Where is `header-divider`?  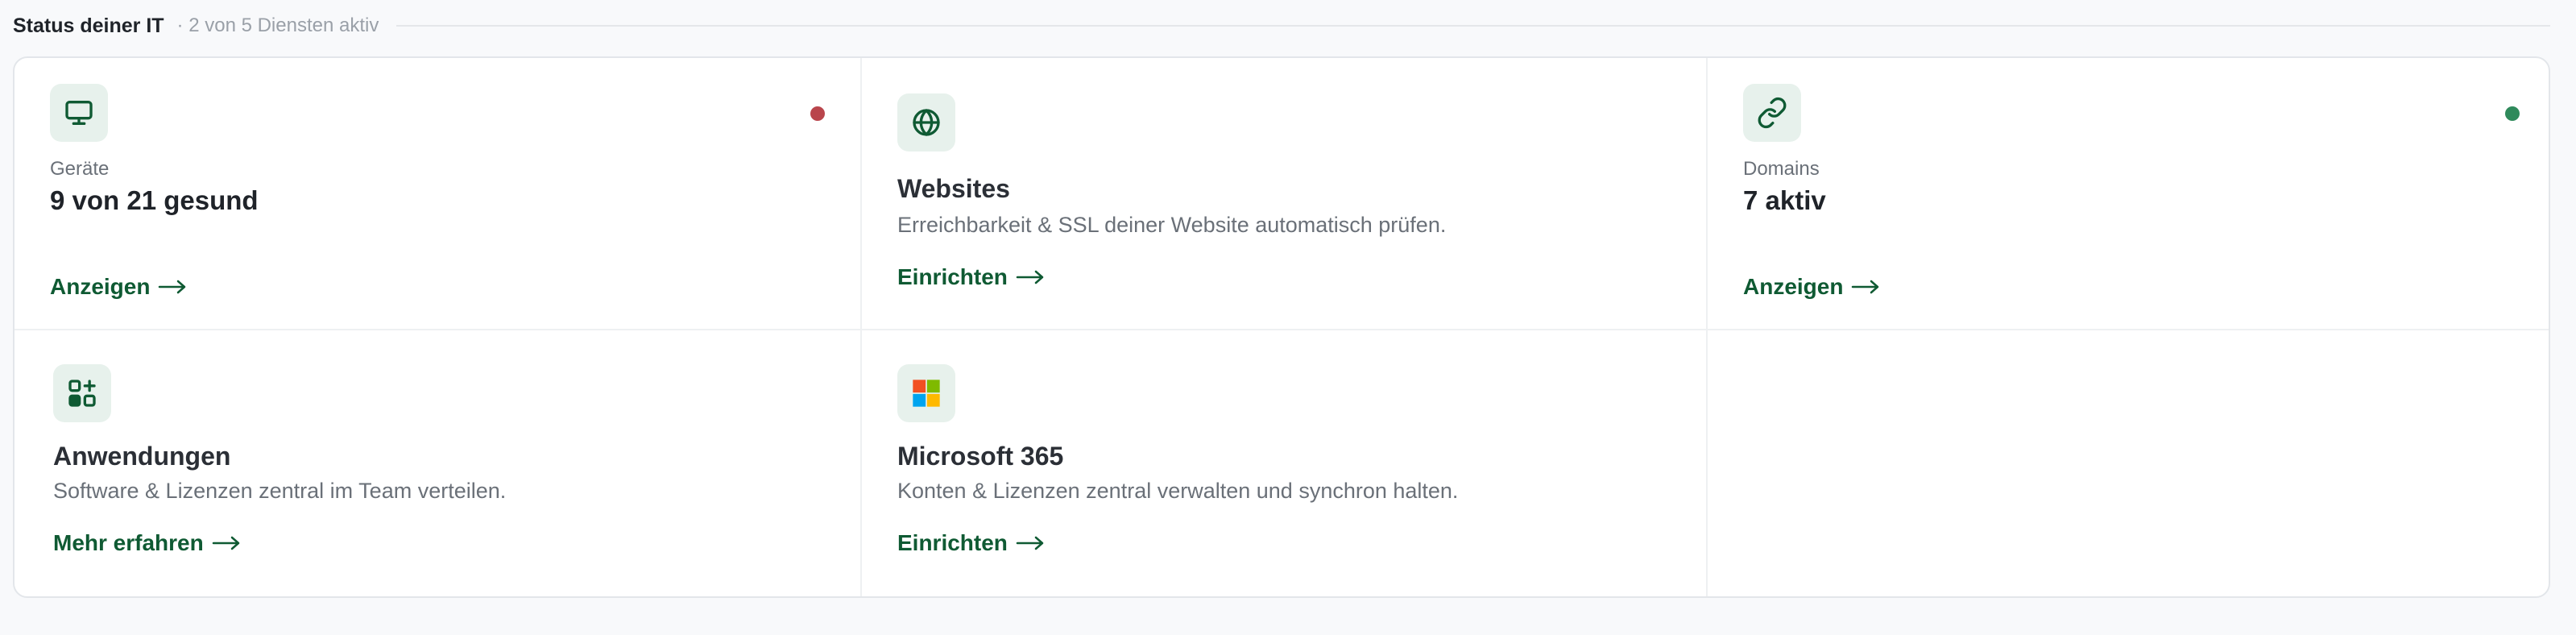
header-divider is located at coordinates (1473, 26).